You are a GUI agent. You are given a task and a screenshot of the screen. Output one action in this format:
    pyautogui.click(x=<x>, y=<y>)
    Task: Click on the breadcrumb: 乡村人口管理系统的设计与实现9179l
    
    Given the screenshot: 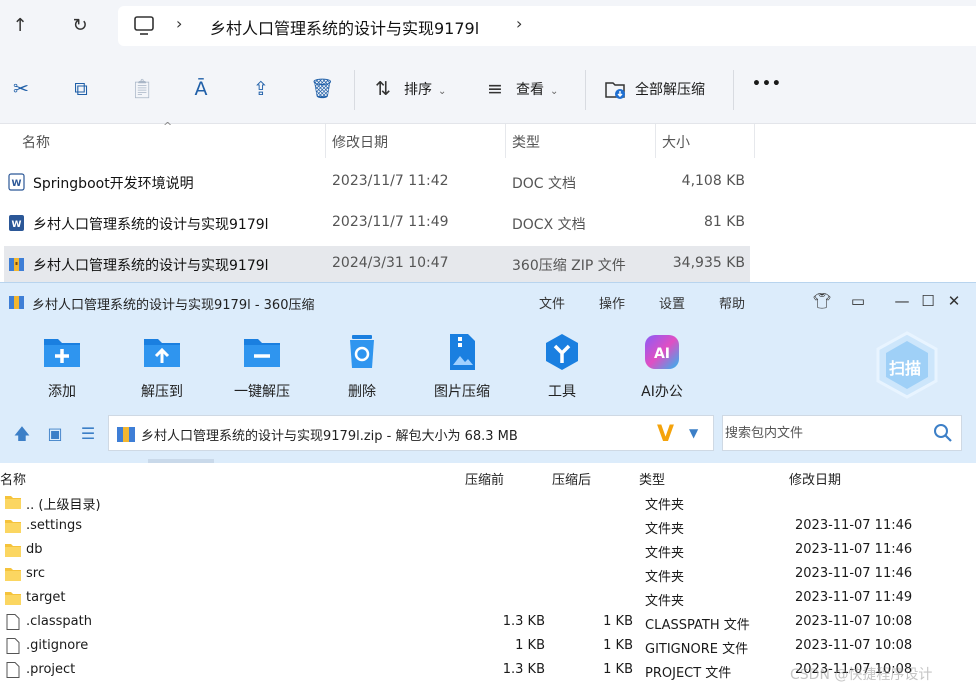 What is the action you would take?
    pyautogui.click(x=344, y=27)
    